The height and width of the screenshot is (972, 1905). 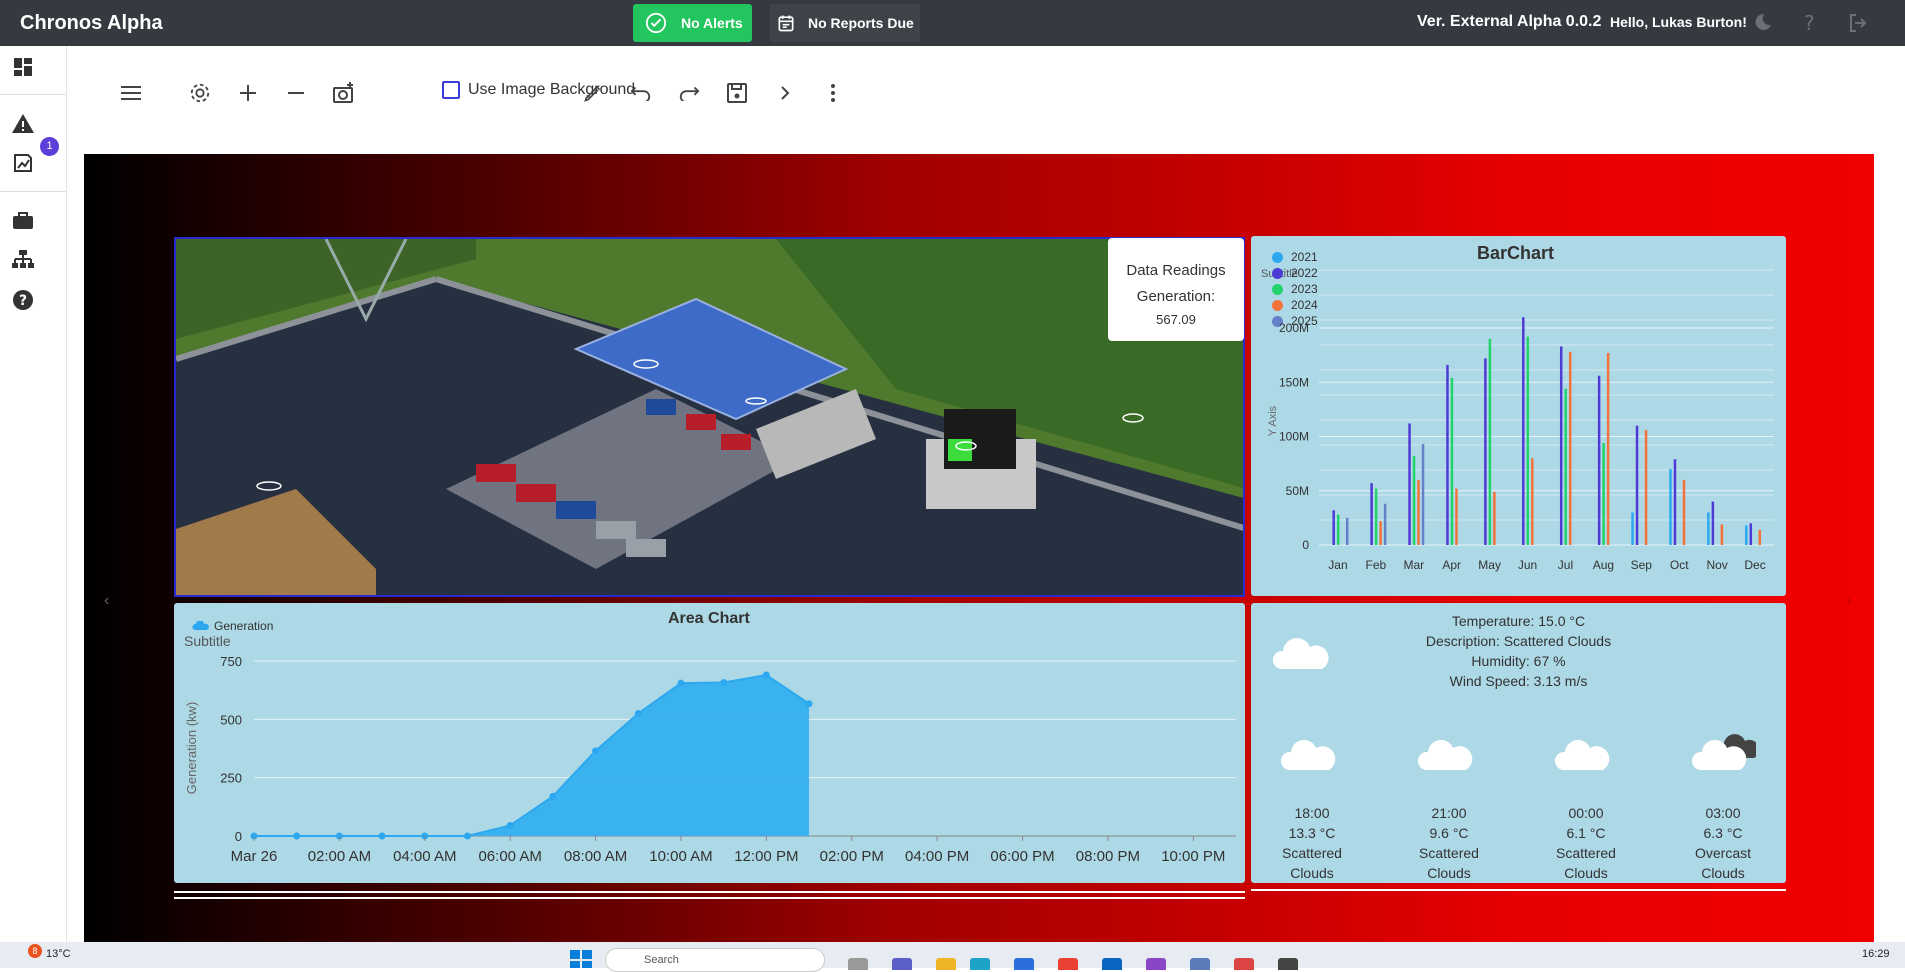 I want to click on current-weather-line: Temperature: 15.0 °C, so click(x=1518, y=621).